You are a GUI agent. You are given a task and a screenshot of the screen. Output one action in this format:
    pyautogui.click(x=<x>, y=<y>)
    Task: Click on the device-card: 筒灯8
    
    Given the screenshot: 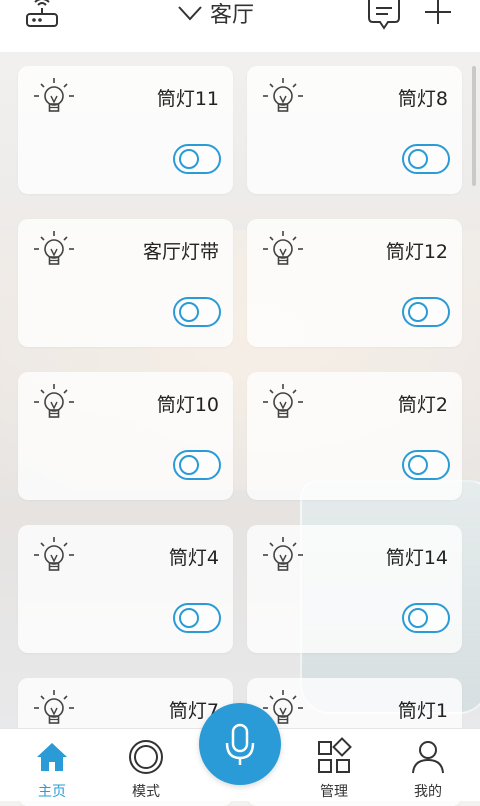 What is the action you would take?
    pyautogui.click(x=354, y=130)
    